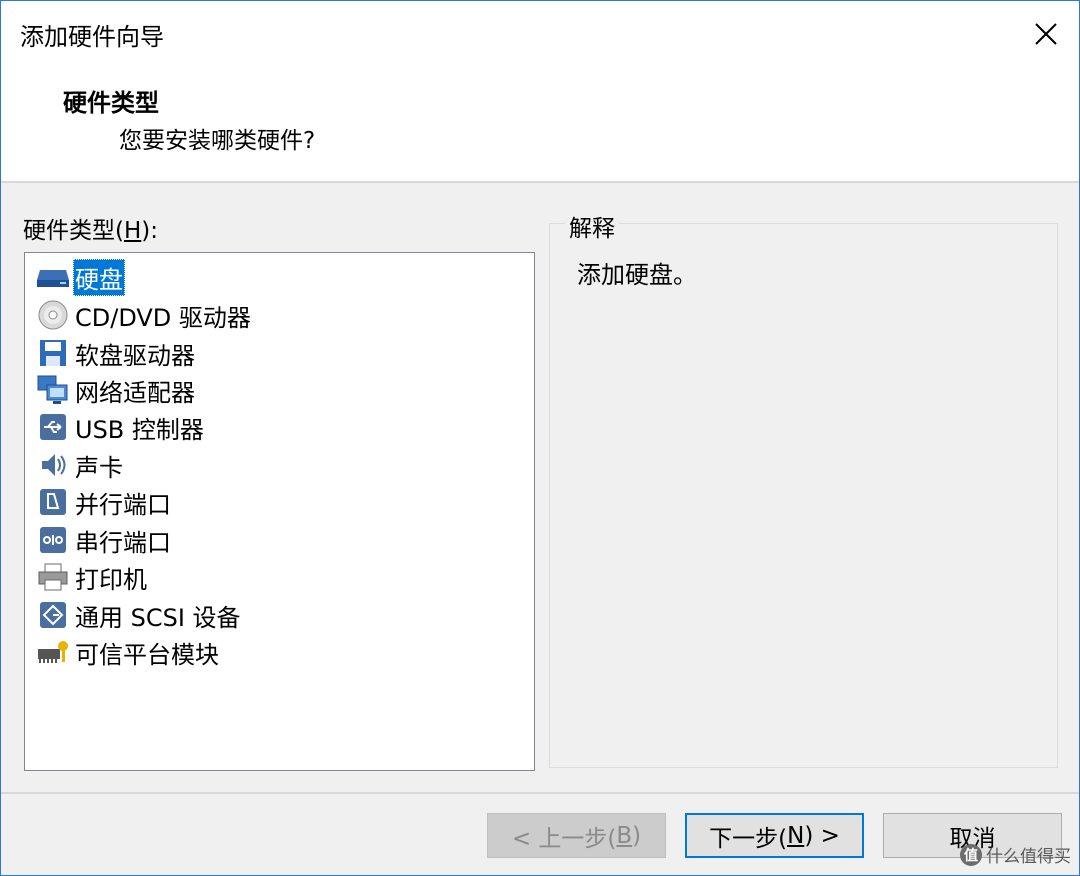 Image resolution: width=1080 pixels, height=876 pixels. Describe the element at coordinates (150, 231) in the screenshot. I see `hardware-type-label-suffix: ):` at that location.